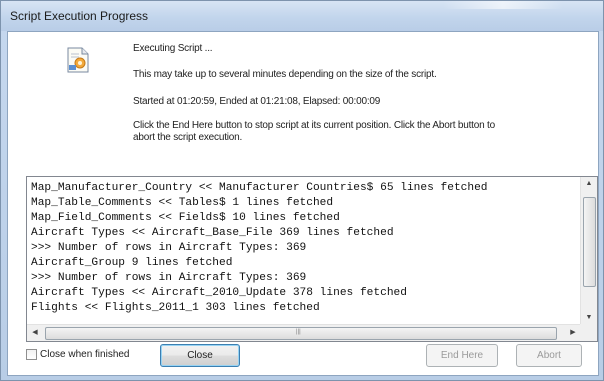  Describe the element at coordinates (298, 332) in the screenshot. I see `grip-icon: |||` at that location.